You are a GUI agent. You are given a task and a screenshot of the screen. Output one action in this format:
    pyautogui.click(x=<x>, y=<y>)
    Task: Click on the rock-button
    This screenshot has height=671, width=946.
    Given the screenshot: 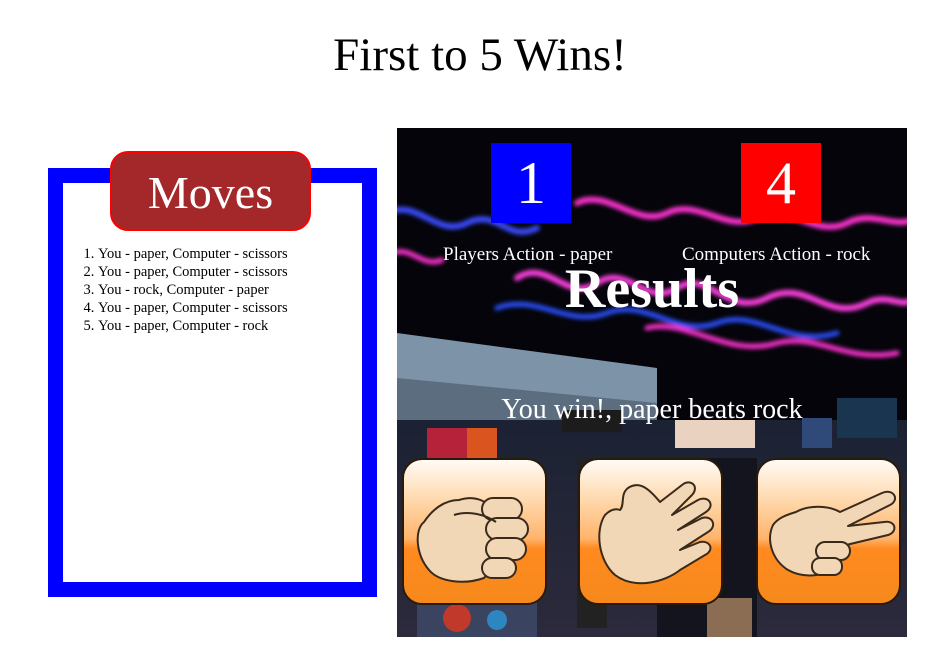 What is the action you would take?
    pyautogui.click(x=474, y=531)
    